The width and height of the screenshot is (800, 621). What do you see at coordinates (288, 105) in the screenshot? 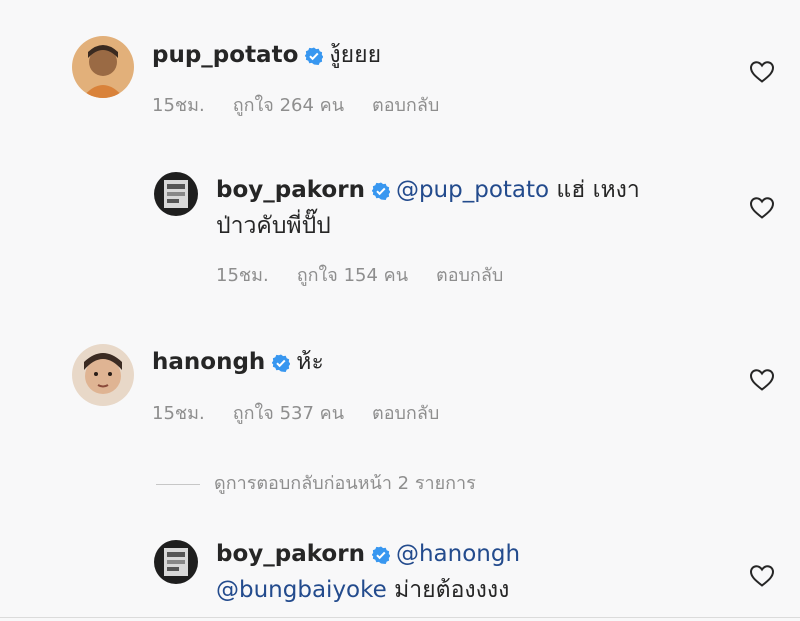
I see `like-count: ถูกใจ 264 คน` at bounding box center [288, 105].